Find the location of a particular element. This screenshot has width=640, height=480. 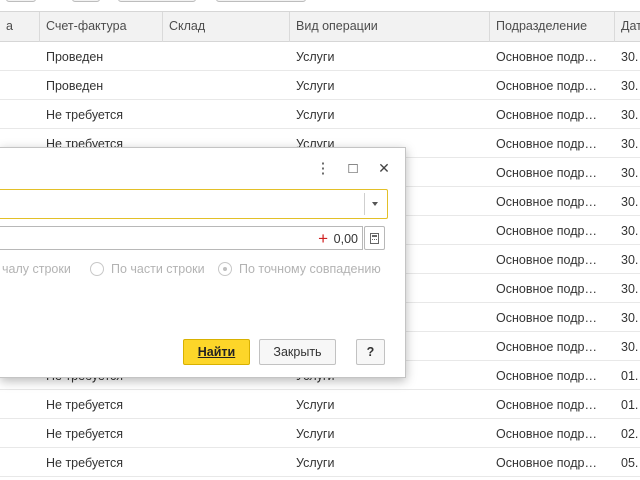

table-row: Не требуется Услуги Основное подр… 05. is located at coordinates (320, 462).